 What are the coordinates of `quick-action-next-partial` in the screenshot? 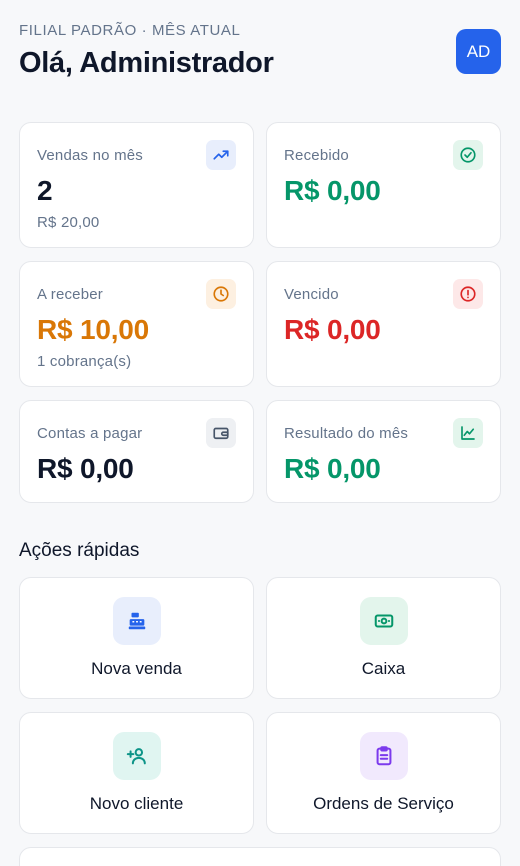 It's located at (260, 856).